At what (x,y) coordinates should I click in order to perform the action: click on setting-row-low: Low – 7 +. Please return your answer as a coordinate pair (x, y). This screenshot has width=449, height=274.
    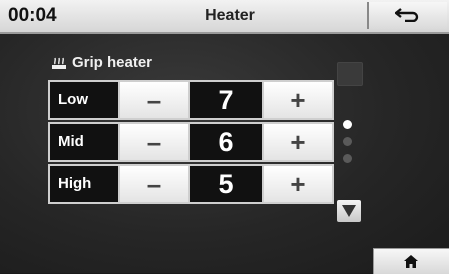
    Looking at the image, I should click on (191, 100).